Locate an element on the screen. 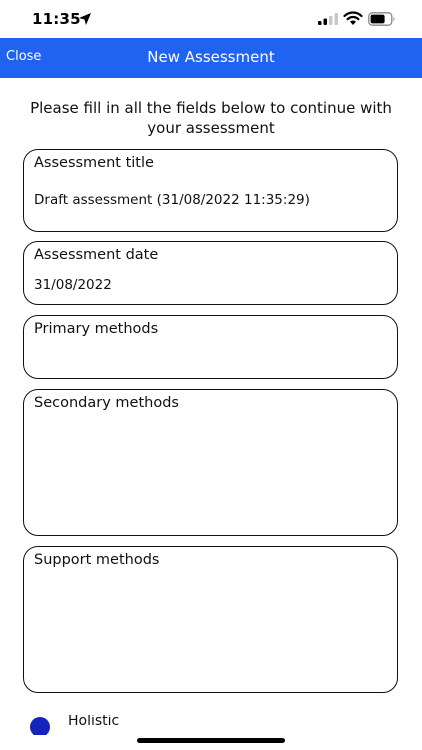  battery-icon is located at coordinates (381, 19).